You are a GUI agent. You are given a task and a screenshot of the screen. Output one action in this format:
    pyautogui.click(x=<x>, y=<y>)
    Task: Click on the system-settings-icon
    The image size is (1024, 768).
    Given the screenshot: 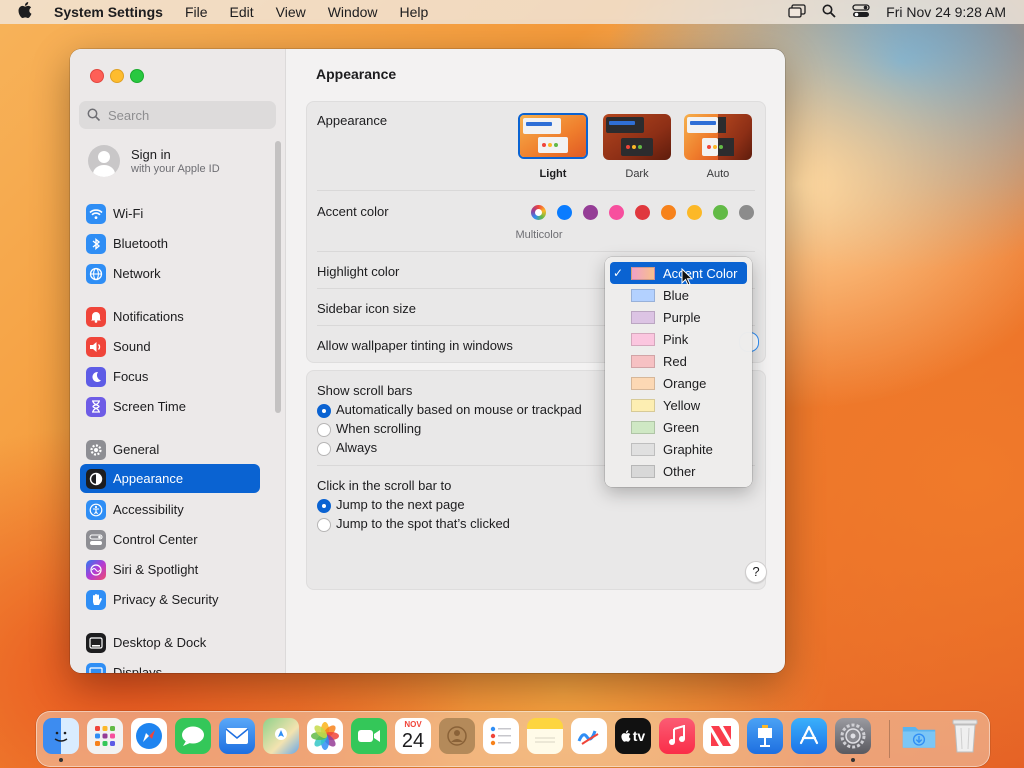 What is the action you would take?
    pyautogui.click(x=853, y=736)
    